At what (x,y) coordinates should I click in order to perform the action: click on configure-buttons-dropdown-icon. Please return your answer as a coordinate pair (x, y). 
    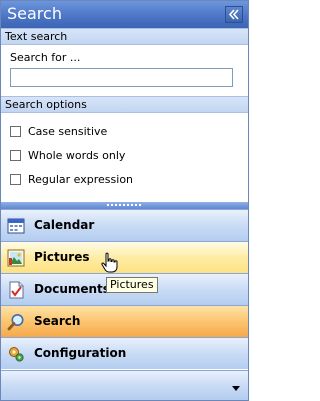
    Looking at the image, I should click on (236, 388).